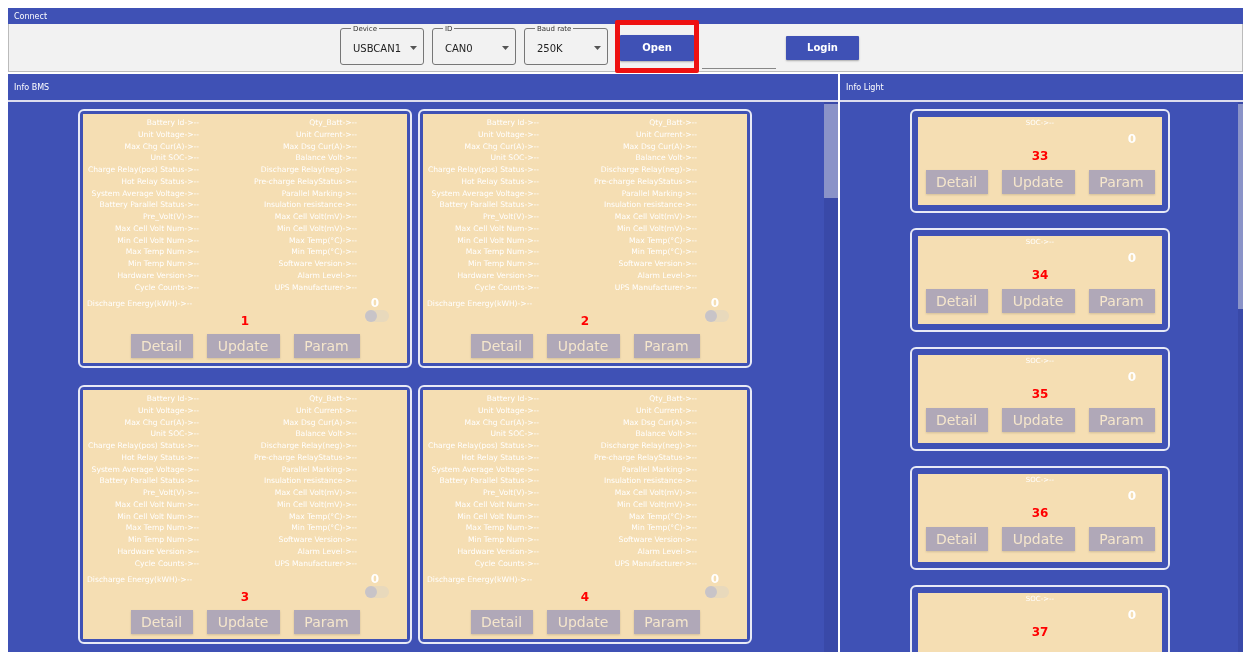 Image resolution: width=1243 pixels, height=660 pixels. Describe the element at coordinates (1040, 632) in the screenshot. I see `card-number: 37` at that location.